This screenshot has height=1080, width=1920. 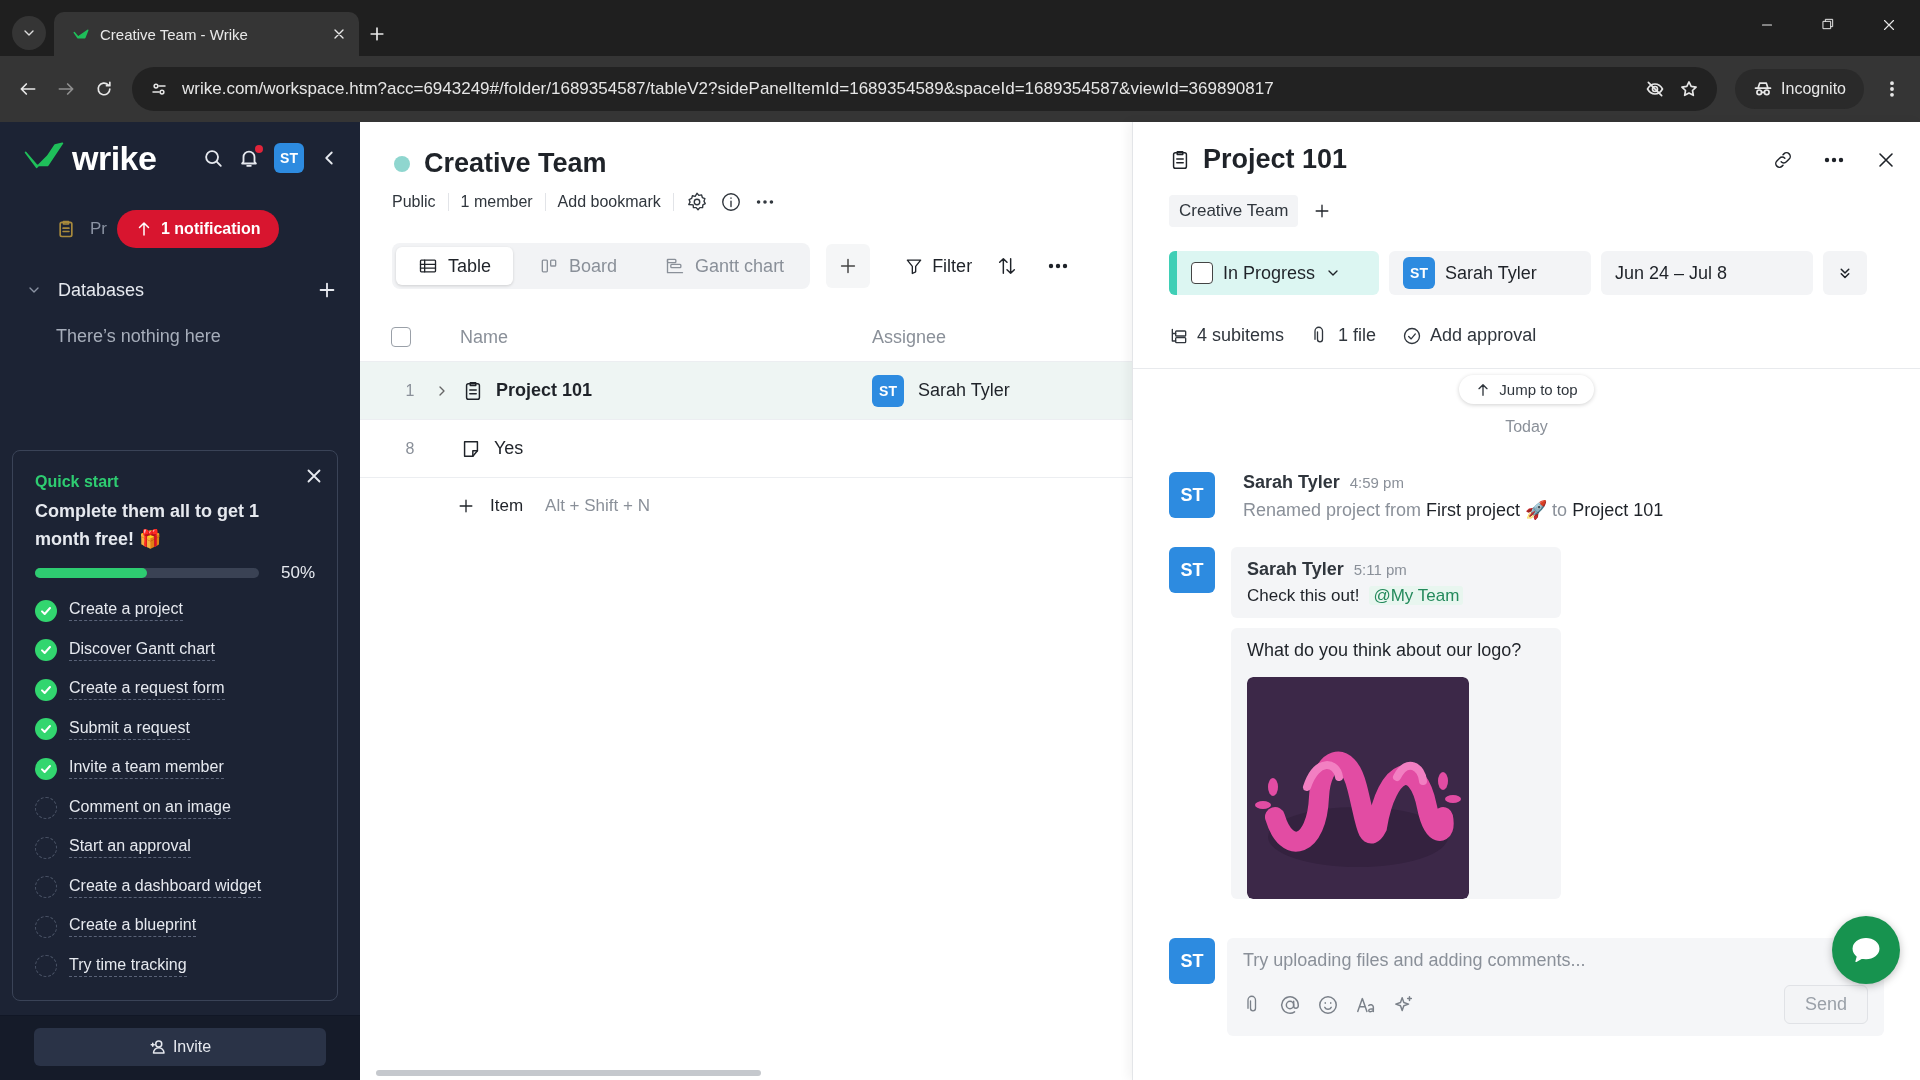 I want to click on restore-icon, so click(x=1828, y=24).